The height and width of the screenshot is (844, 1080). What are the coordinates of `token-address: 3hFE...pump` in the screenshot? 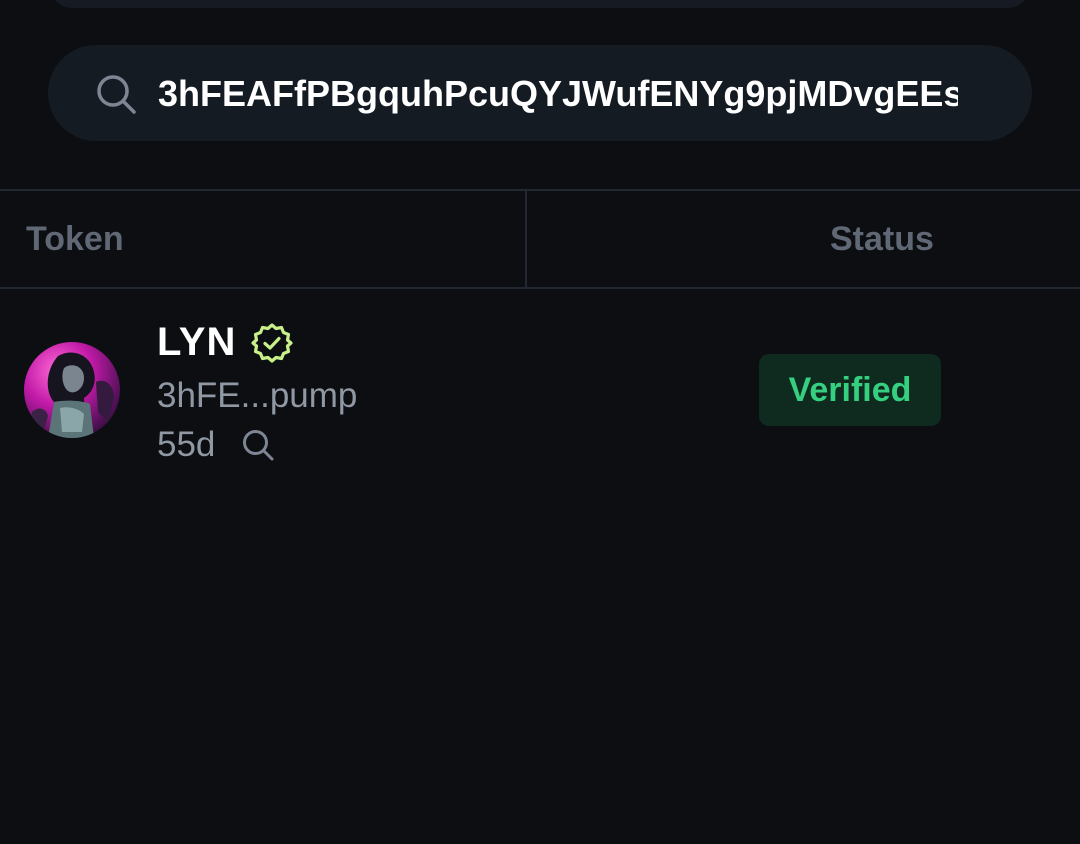 It's located at (257, 396).